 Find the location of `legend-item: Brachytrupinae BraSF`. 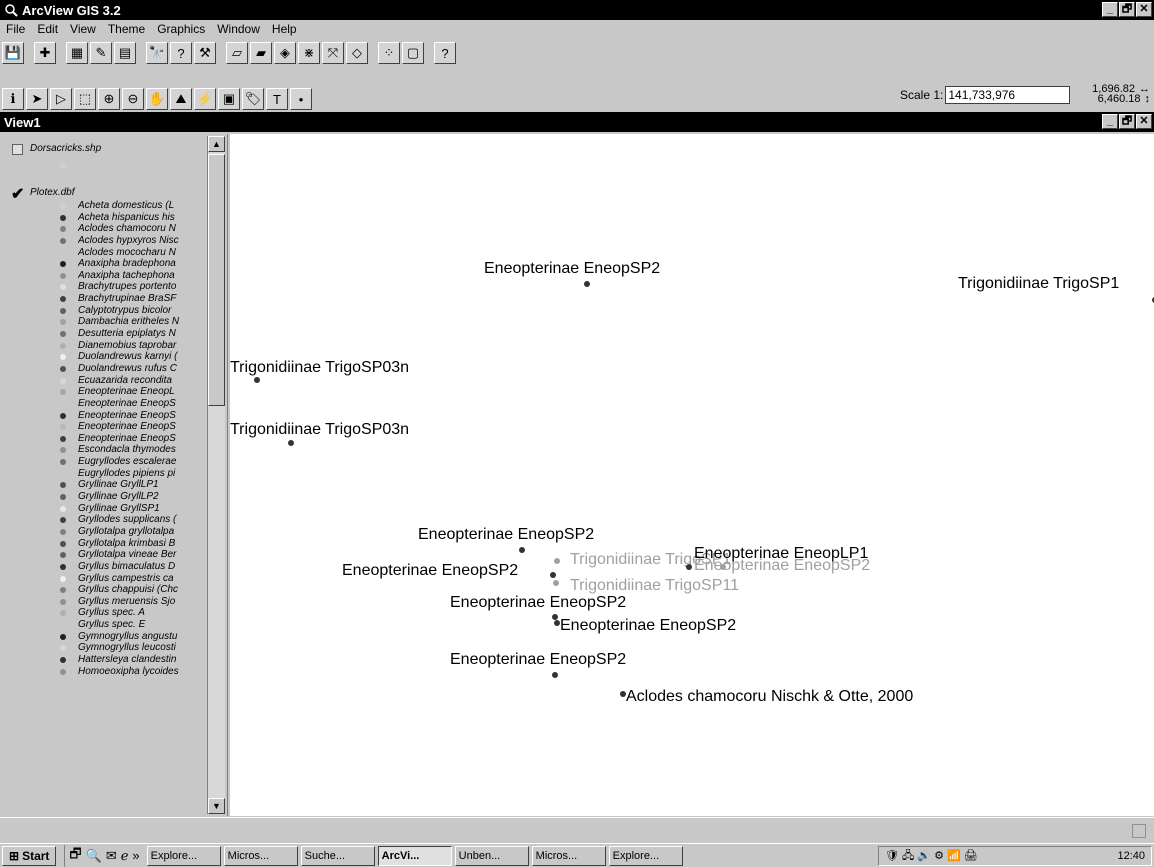

legend-item: Brachytrupinae BraSF is located at coordinates (106, 299).